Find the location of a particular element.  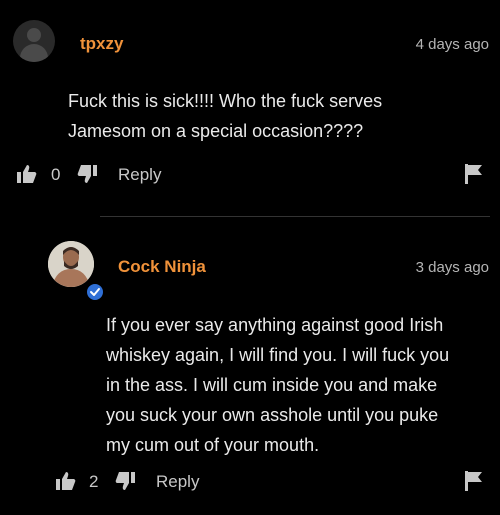

comment-timestamp: 4 days ago is located at coordinates (452, 44).